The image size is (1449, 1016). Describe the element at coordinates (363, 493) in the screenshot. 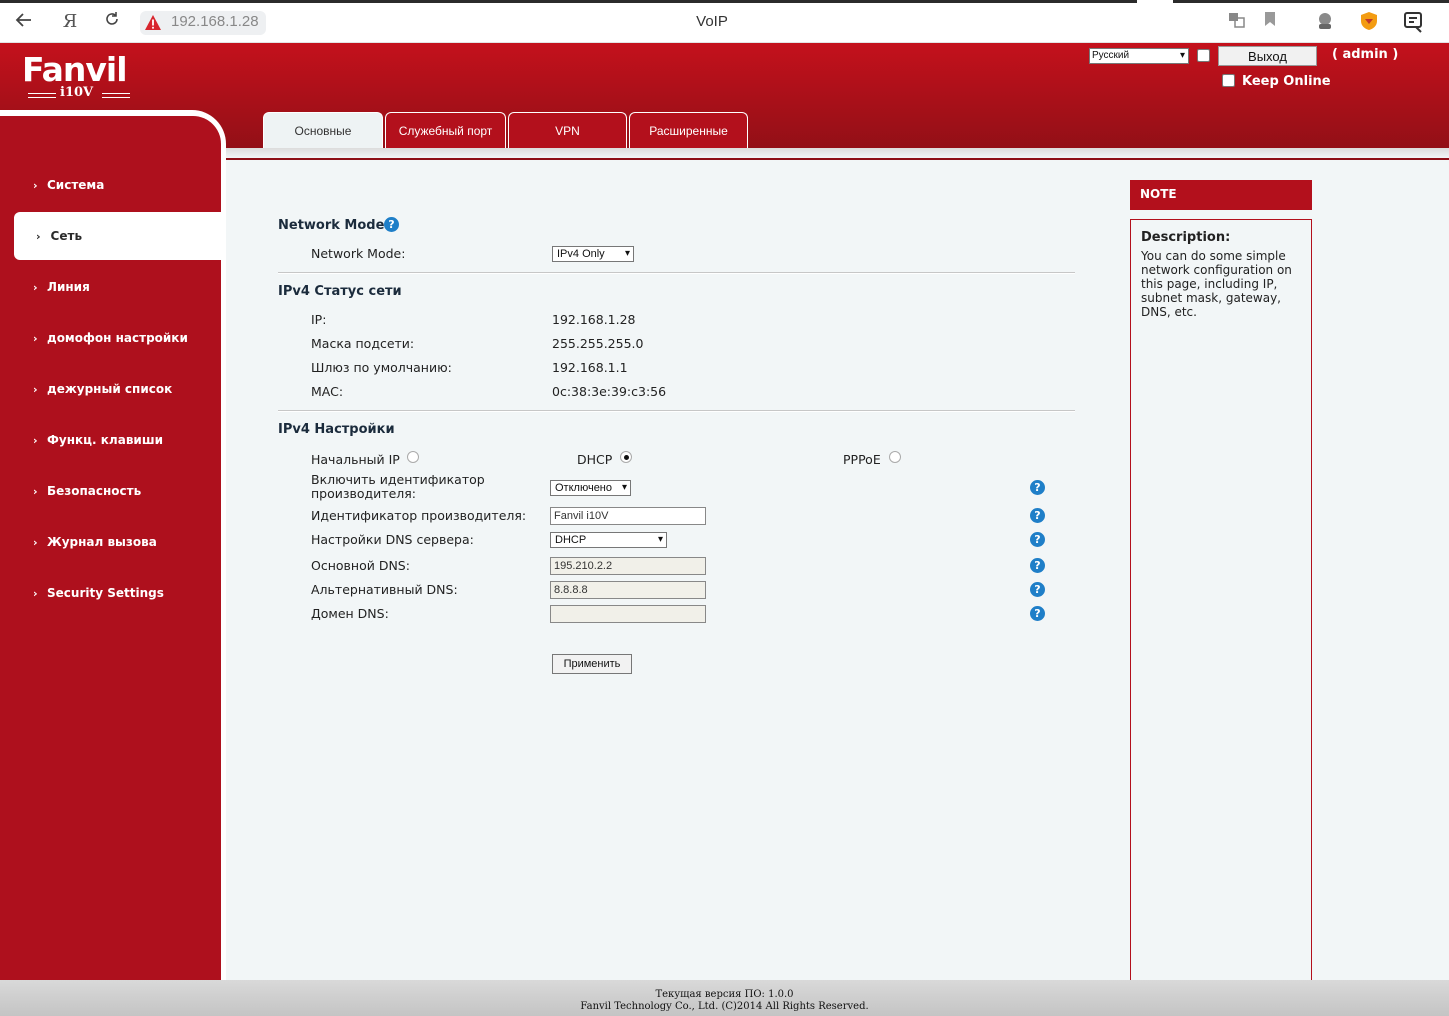

I see `vendor-id-enable-line2: производителя:` at that location.